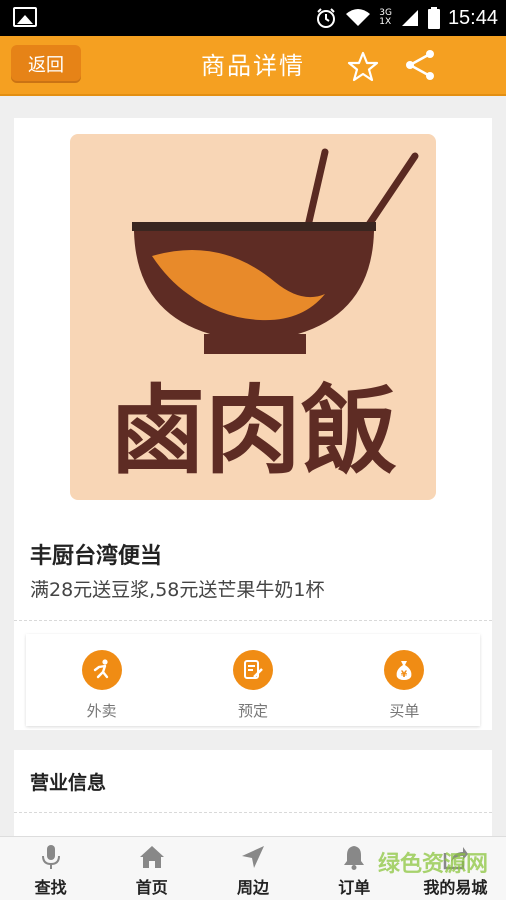  I want to click on nav-orders-label: 订单, so click(354, 887).